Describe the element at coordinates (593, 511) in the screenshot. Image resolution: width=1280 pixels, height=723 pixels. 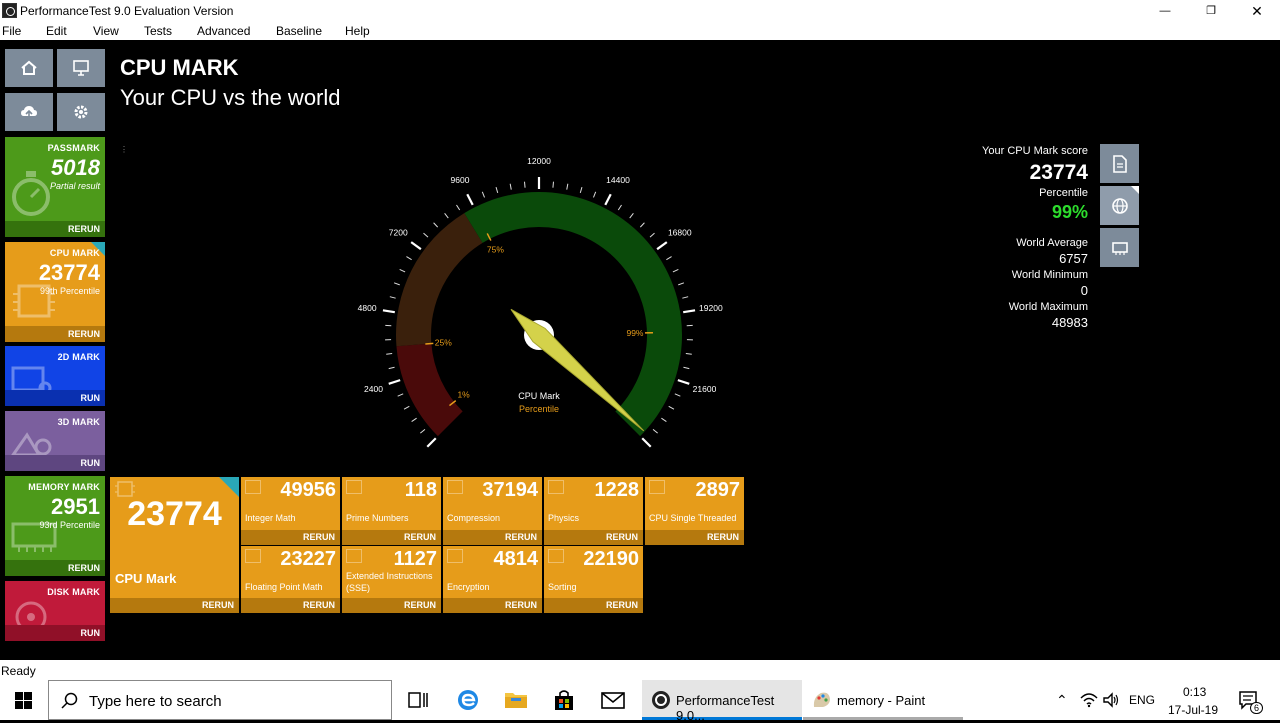
I see `subtest-physics: 1228 Physics RERUN` at that location.